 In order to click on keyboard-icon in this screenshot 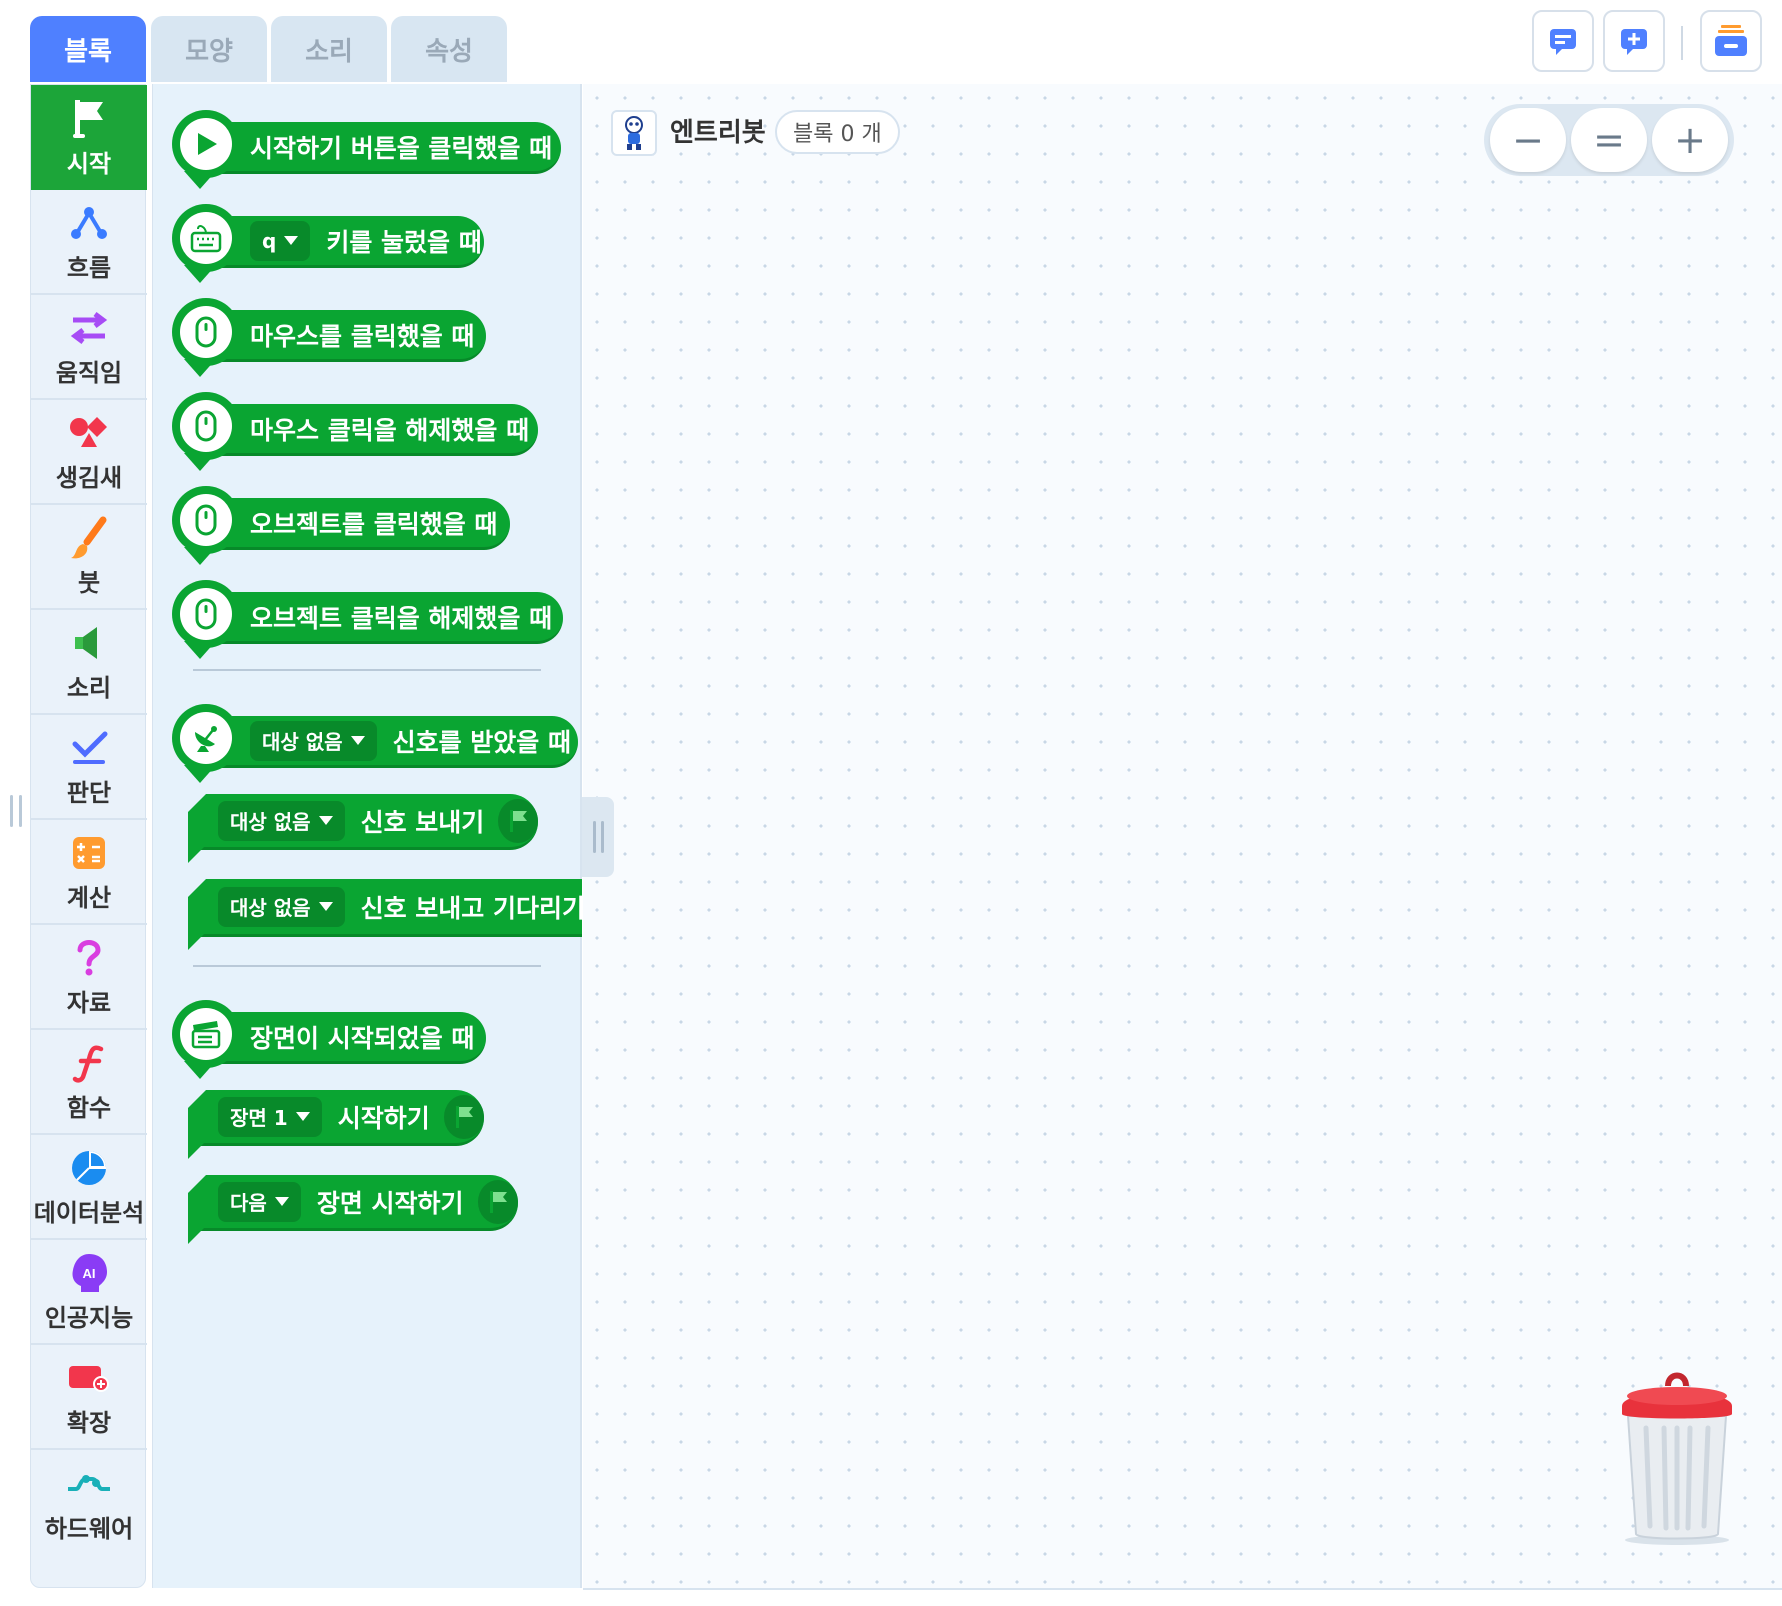, I will do `click(206, 239)`.